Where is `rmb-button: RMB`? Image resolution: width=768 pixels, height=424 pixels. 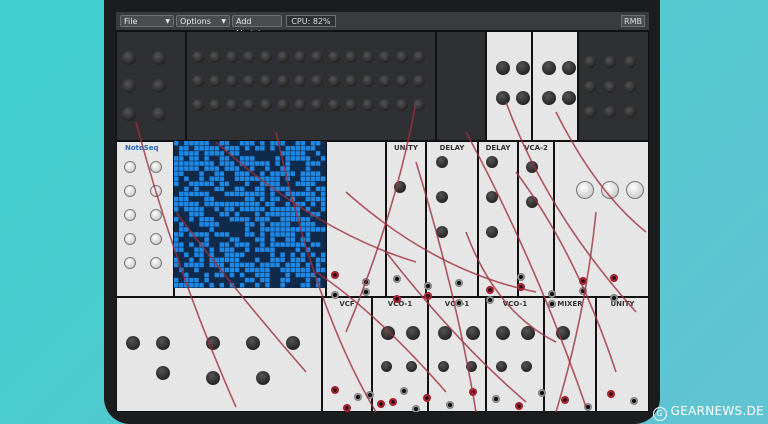
rmb-button: RMB is located at coordinates (633, 21).